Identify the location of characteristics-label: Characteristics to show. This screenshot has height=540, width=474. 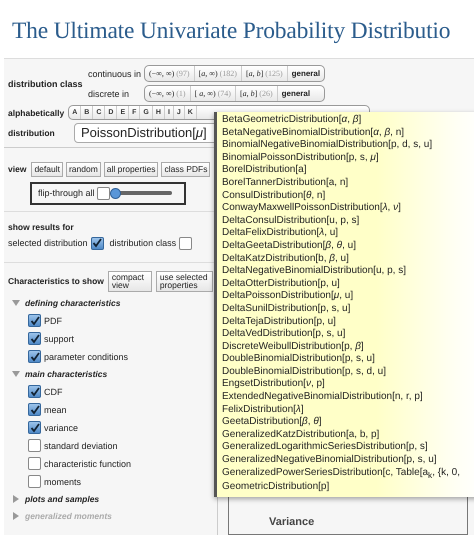
(56, 281).